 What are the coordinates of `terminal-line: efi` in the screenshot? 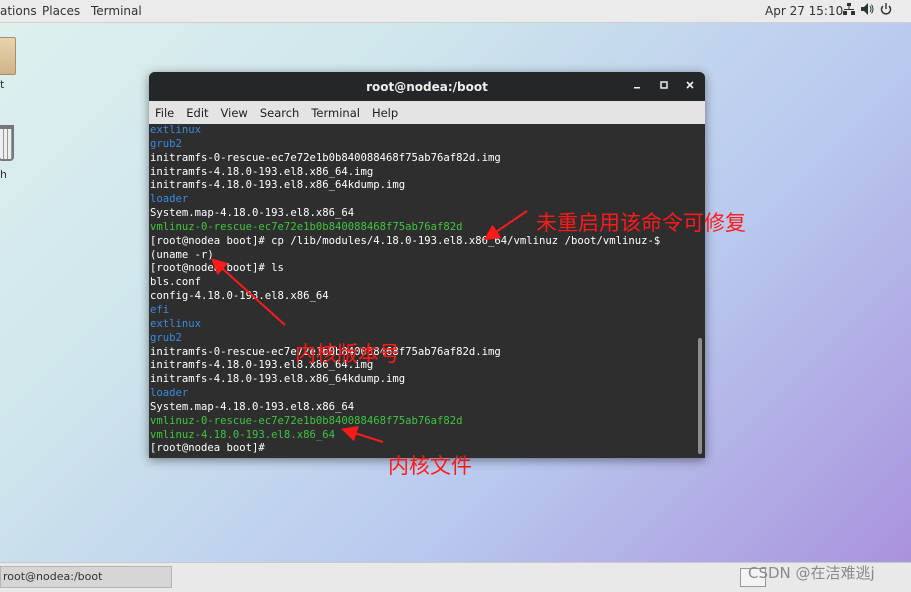 It's located at (160, 309).